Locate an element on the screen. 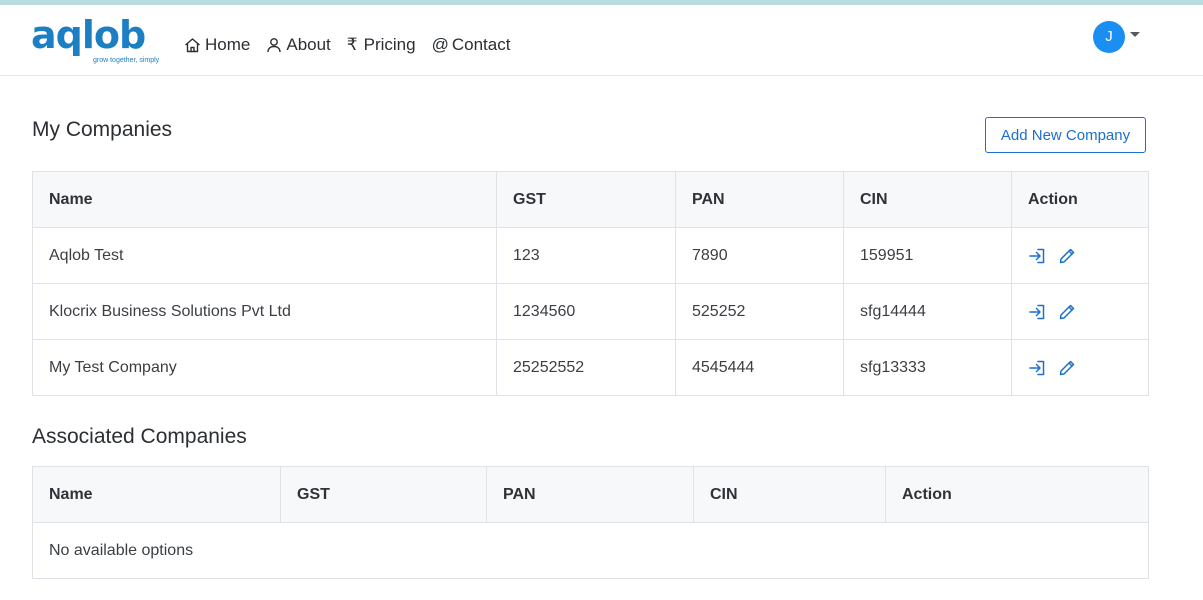 Image resolution: width=1203 pixels, height=600 pixels. nav-contact-label: Contact is located at coordinates (481, 44).